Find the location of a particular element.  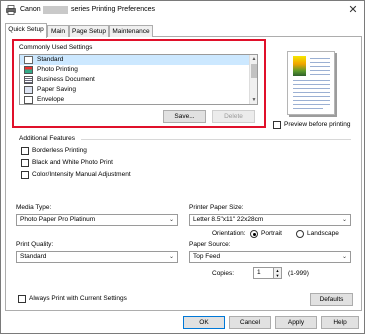

media-type-dropdown: Photo Paper Pro Platinum ⌄ is located at coordinates (97, 220).